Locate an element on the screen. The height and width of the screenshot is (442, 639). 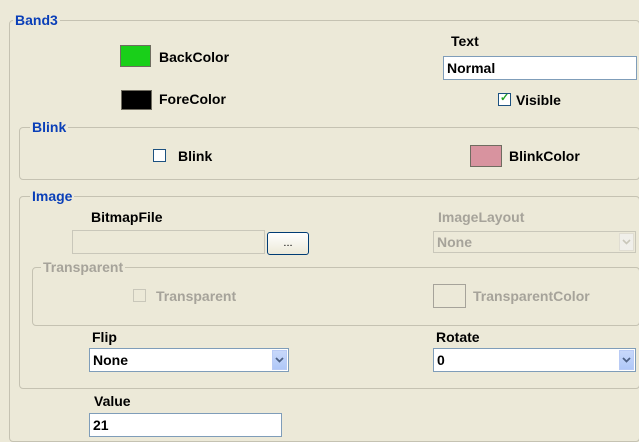
backcolor-swatch is located at coordinates (135, 56).